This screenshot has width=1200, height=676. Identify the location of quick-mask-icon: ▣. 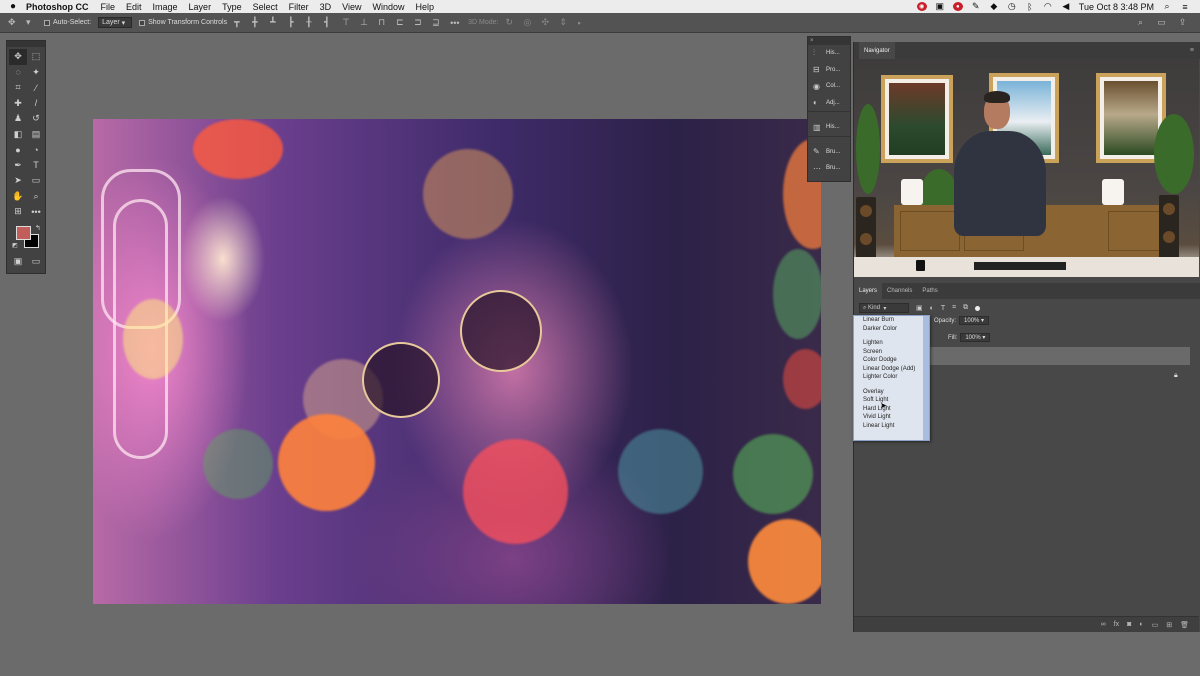
(18, 262).